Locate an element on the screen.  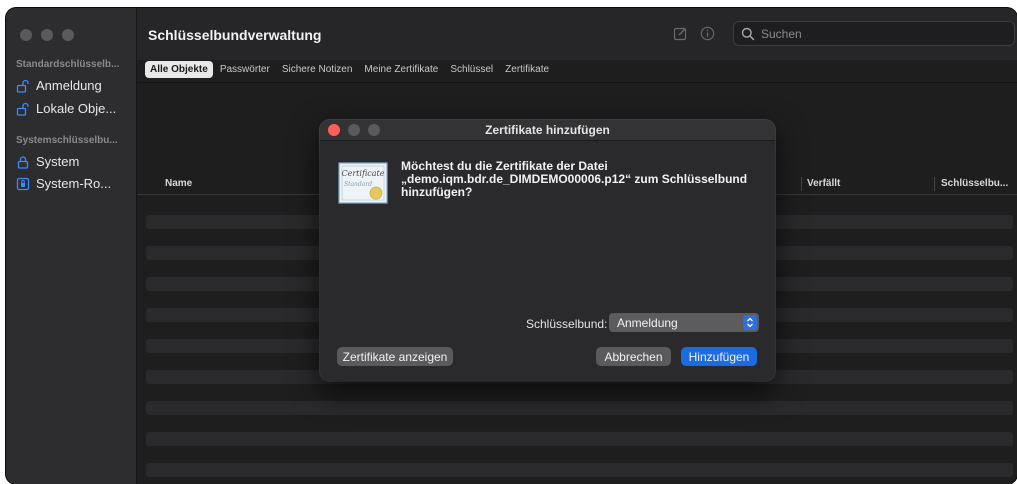
popup-chevron-icon is located at coordinates (750, 322).